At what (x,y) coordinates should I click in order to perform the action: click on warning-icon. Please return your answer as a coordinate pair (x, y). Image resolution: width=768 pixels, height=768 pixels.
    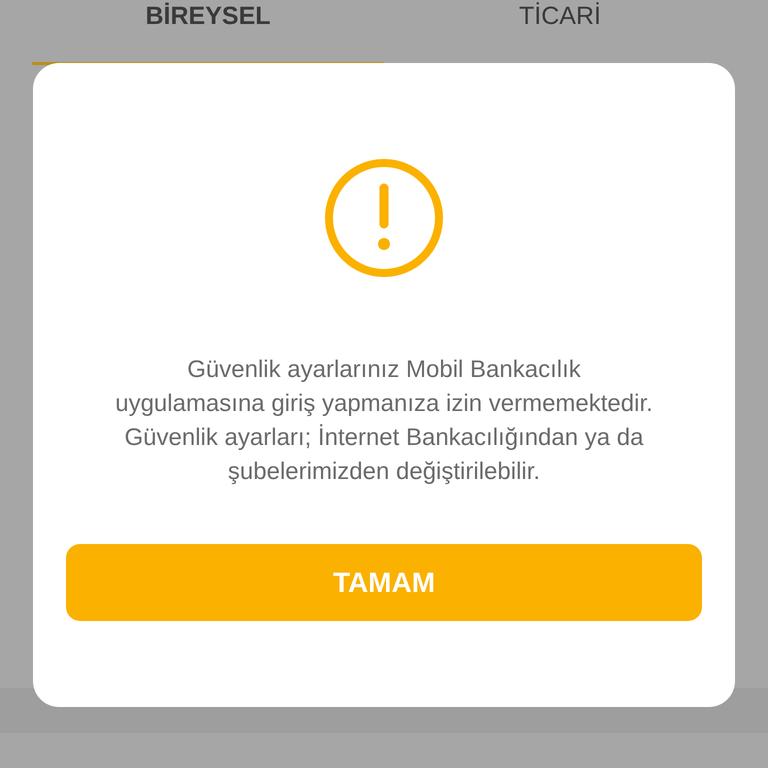
    Looking at the image, I should click on (384, 218).